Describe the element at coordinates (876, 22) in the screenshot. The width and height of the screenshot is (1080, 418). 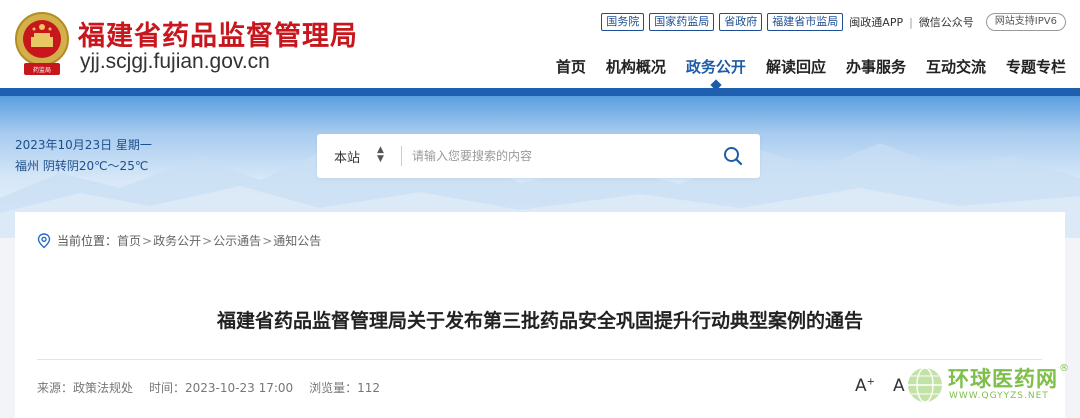
I see `link-app: 闽政通APP` at that location.